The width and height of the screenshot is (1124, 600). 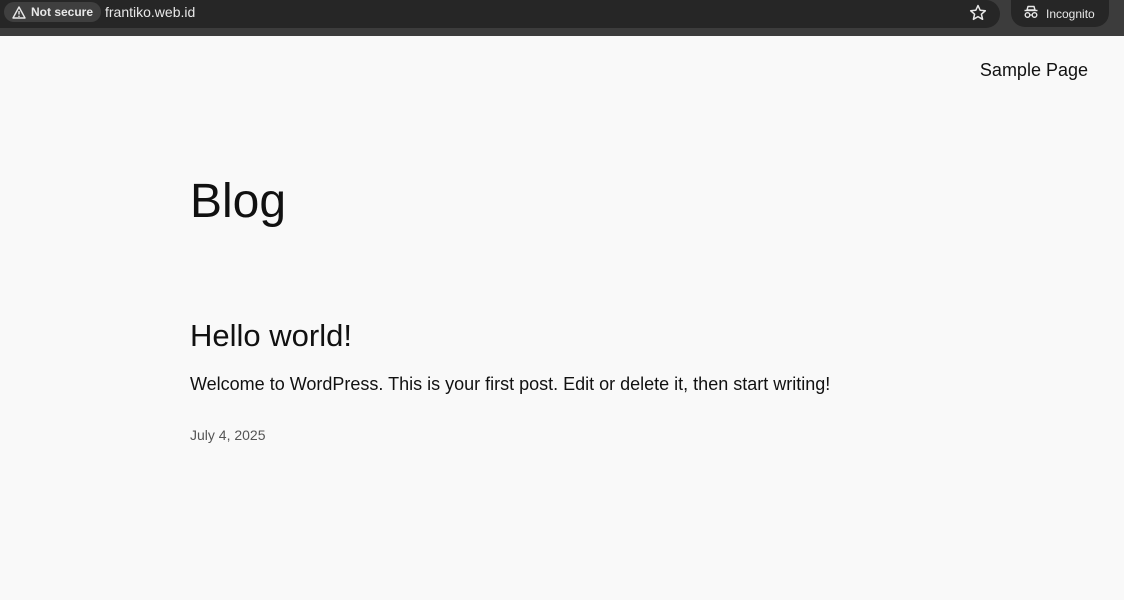 I want to click on nav-link-sample-page: Sample Page, so click(x=1034, y=70).